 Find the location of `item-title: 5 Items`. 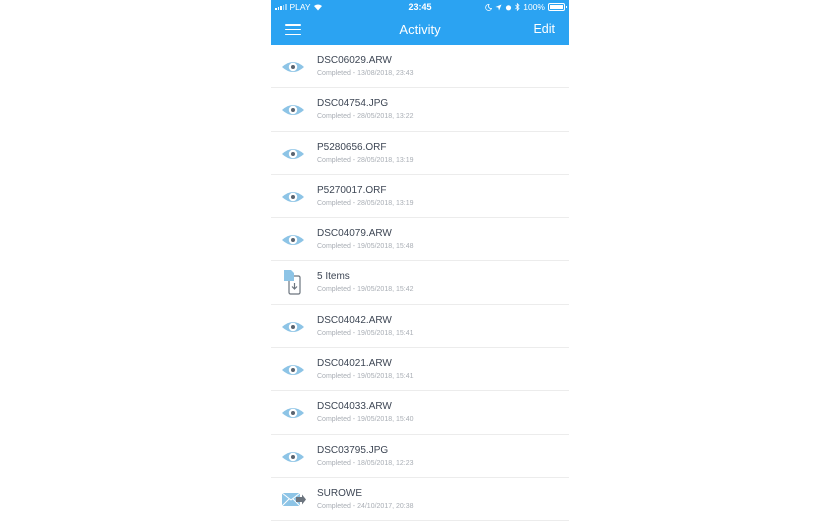

item-title: 5 Items is located at coordinates (333, 277).